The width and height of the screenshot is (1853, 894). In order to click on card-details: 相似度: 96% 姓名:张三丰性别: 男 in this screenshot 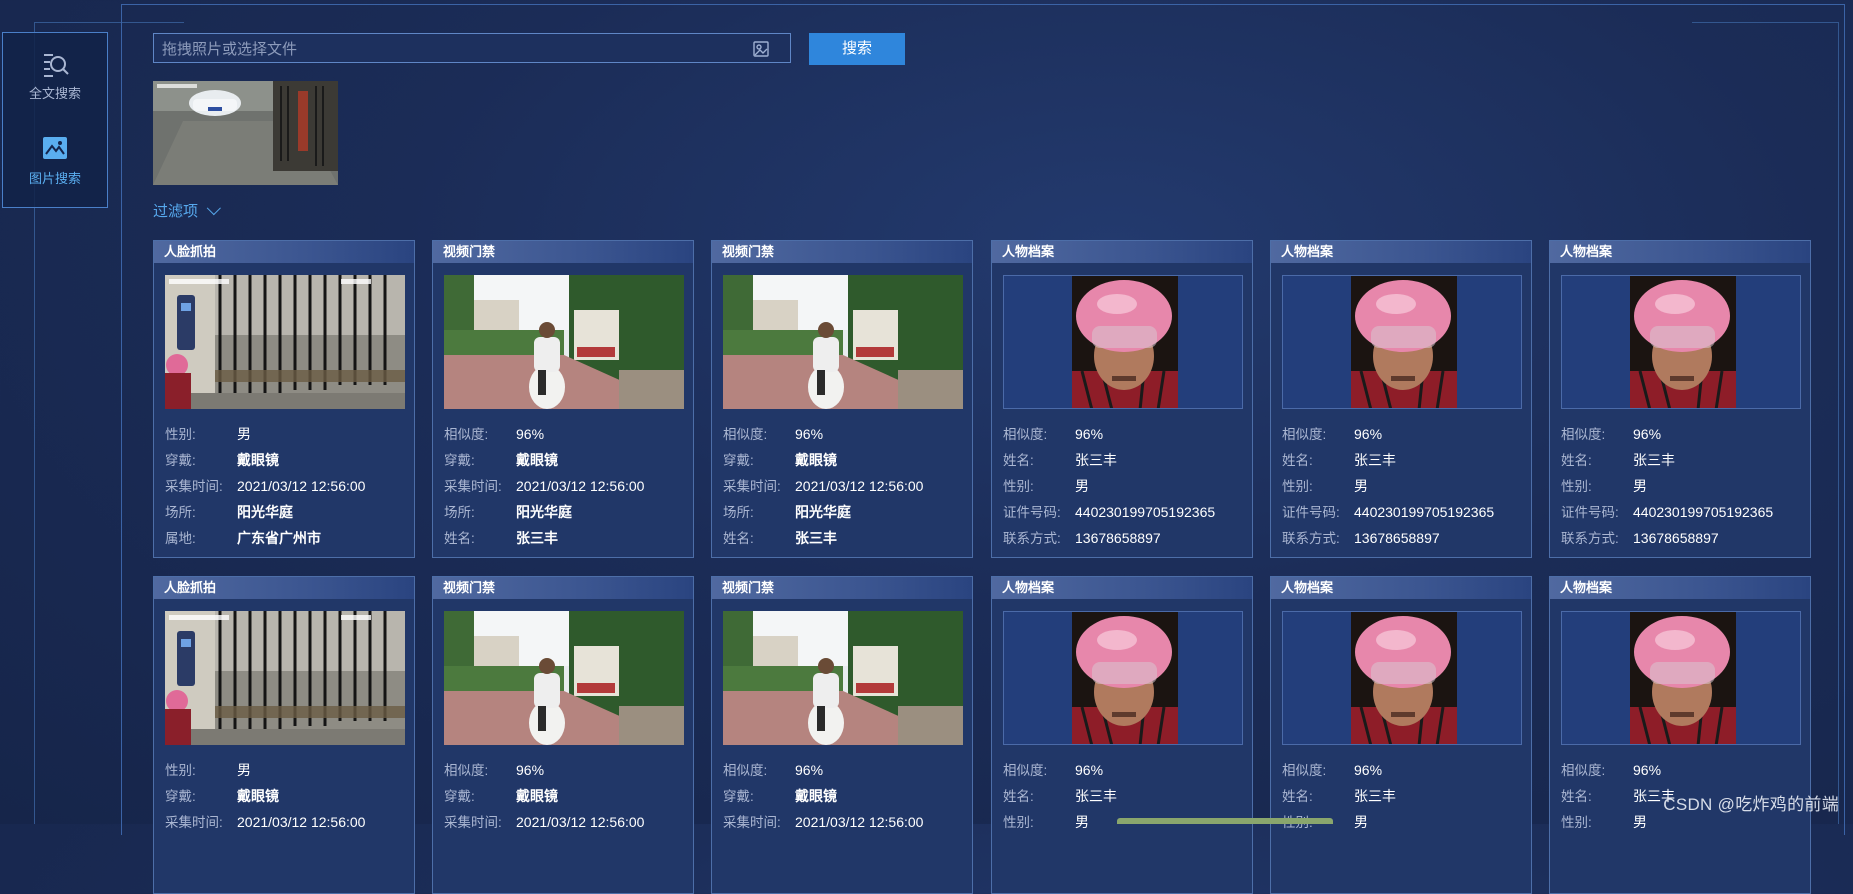, I will do `click(1618, 796)`.